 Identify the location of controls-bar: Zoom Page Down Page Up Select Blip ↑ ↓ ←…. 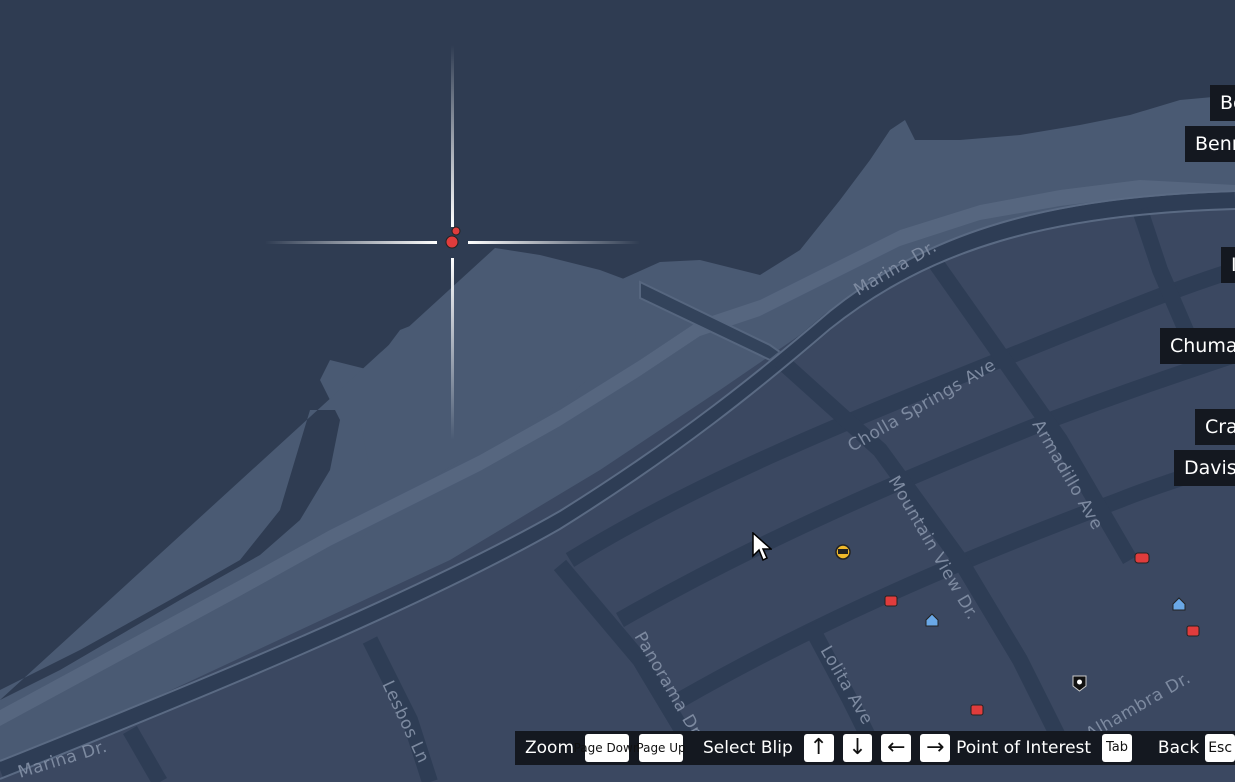
(875, 748).